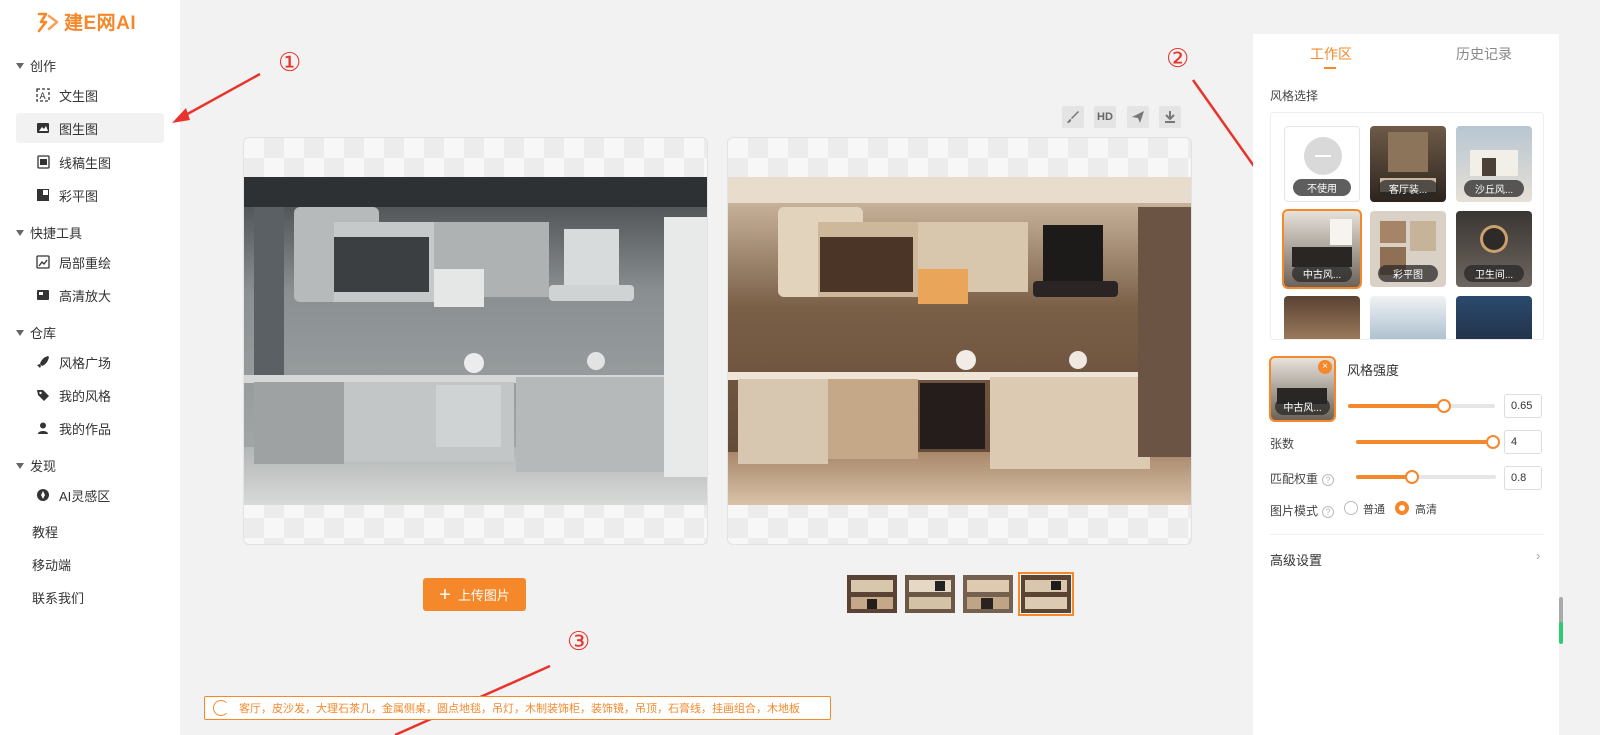 This screenshot has height=735, width=1600. I want to click on weight-slider-fill, so click(1384, 477).